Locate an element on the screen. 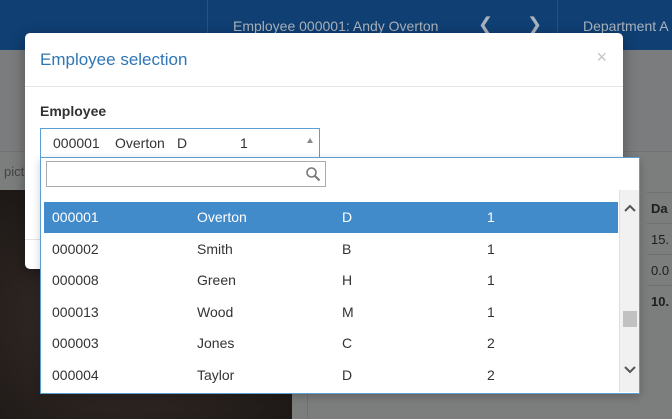  employee-id: 000003 is located at coordinates (75, 343).